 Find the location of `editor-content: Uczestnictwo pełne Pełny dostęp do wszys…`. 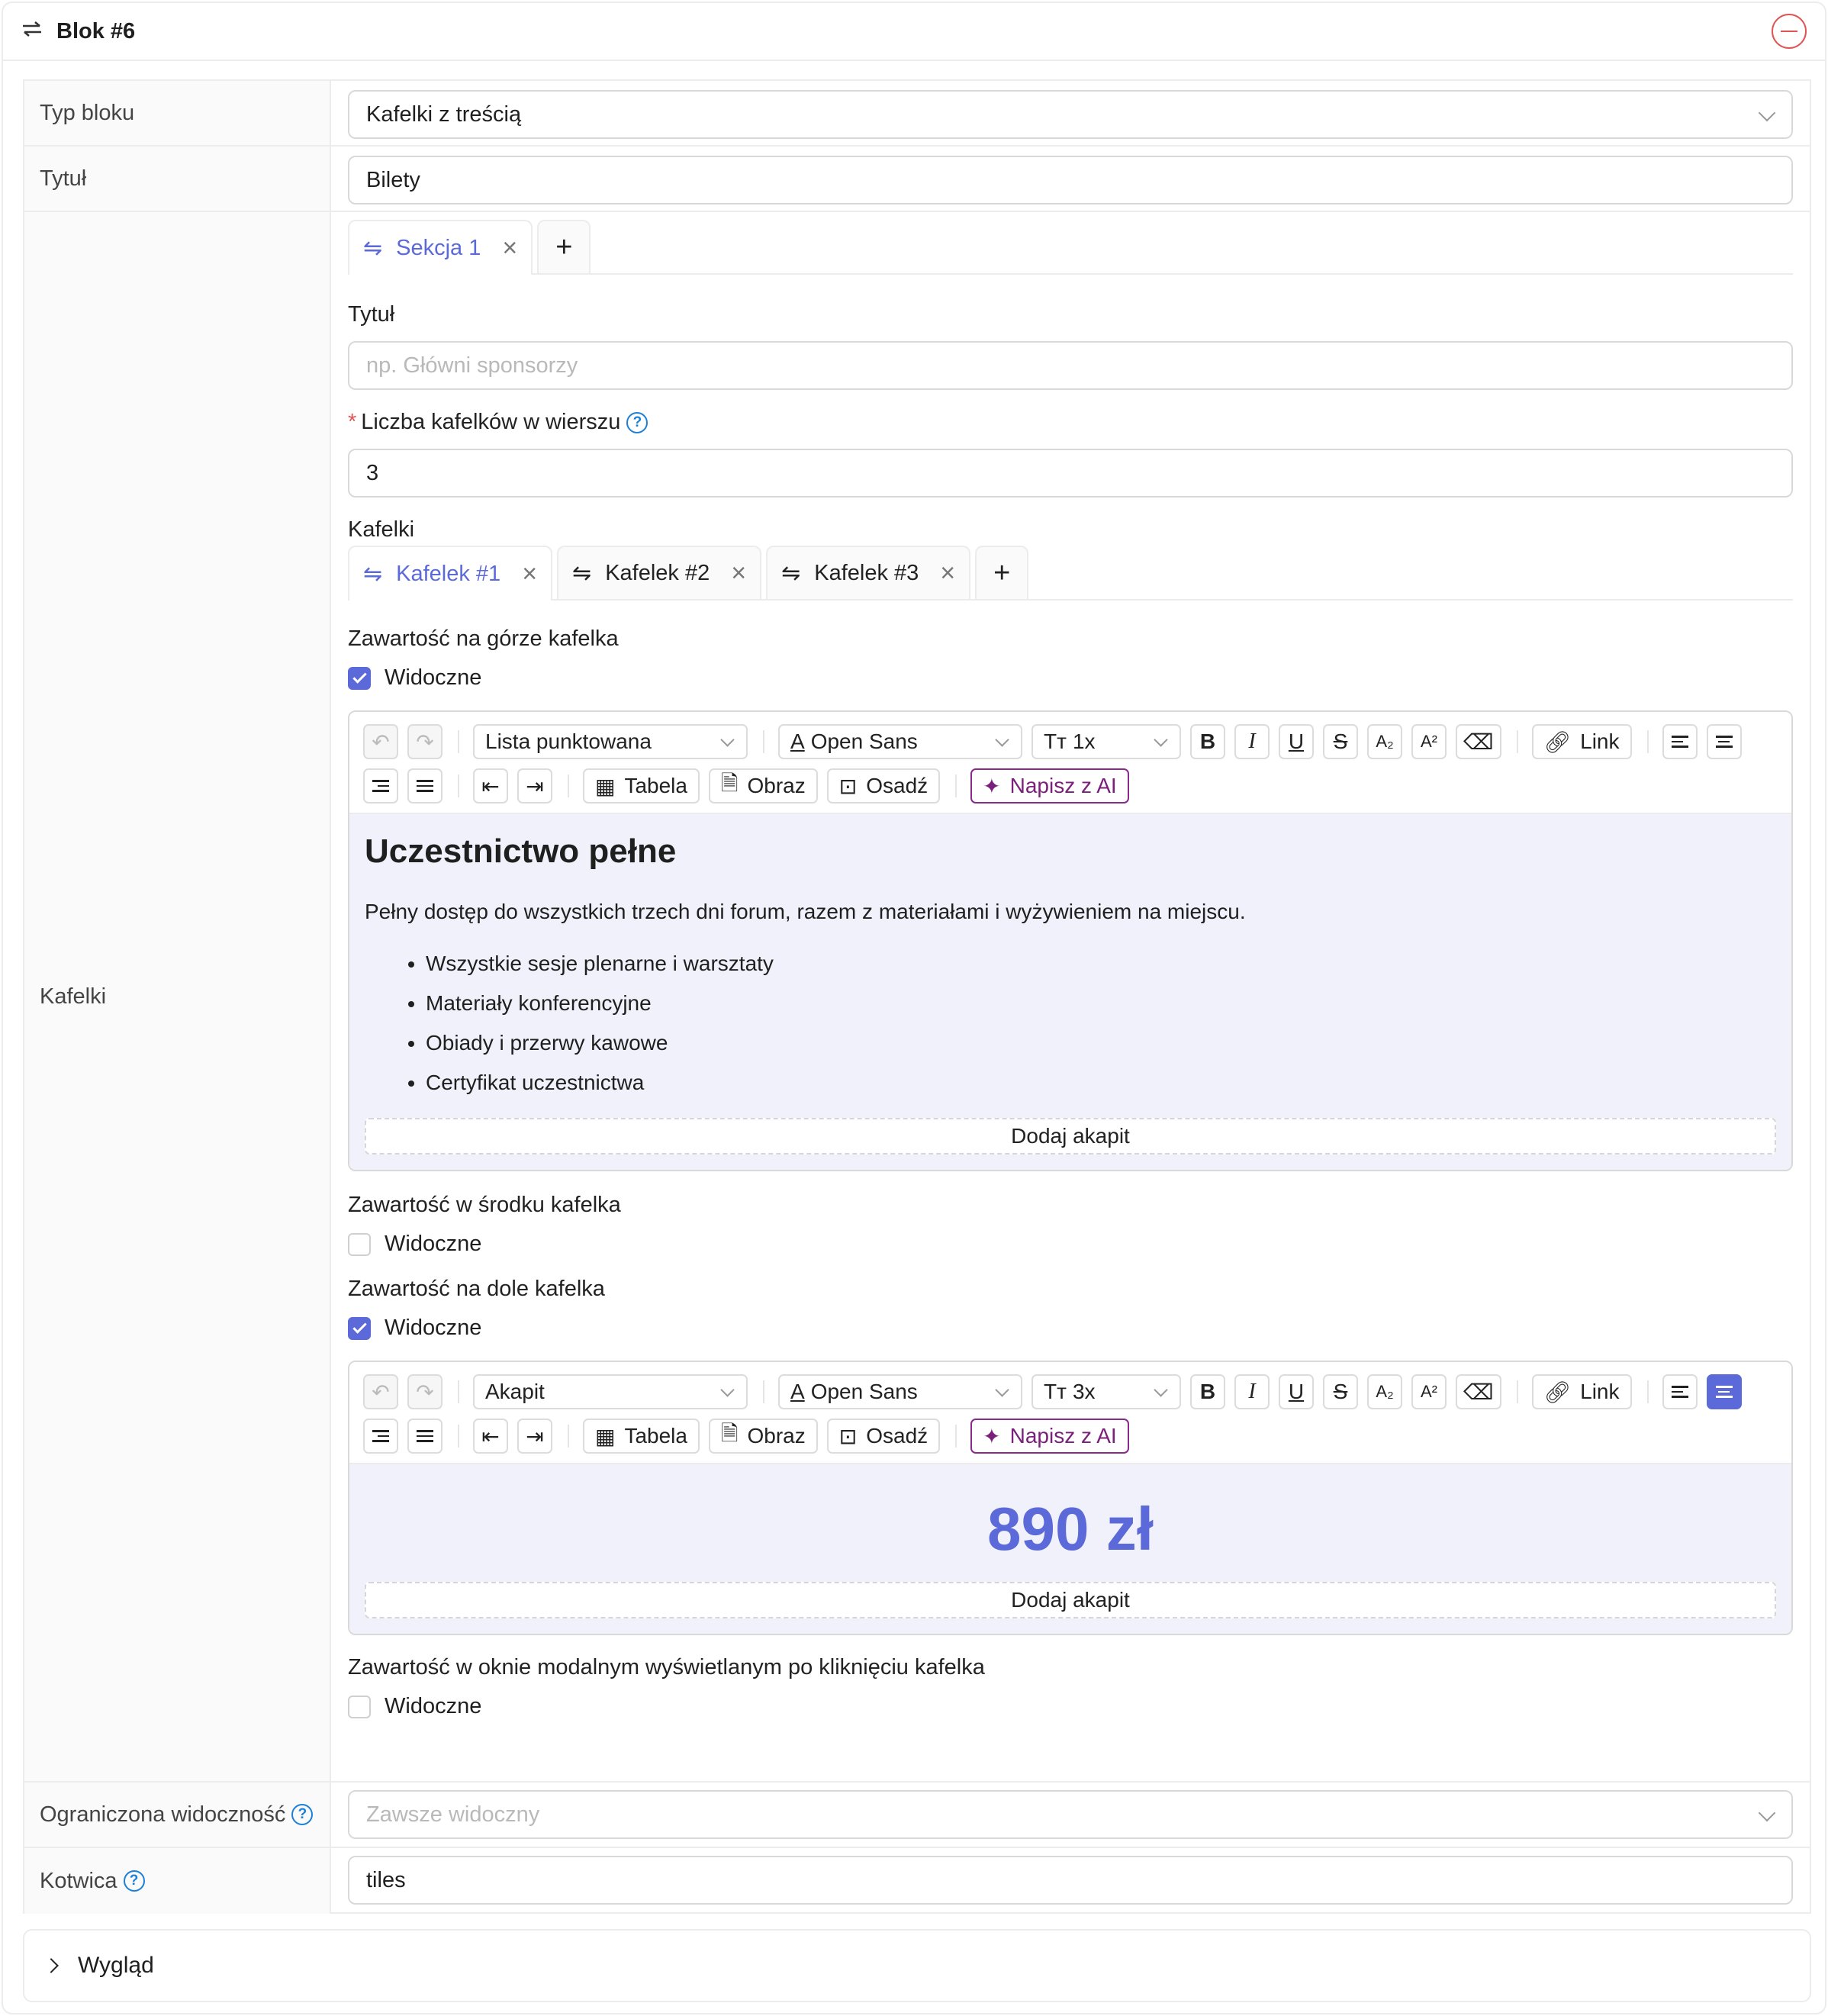

editor-content: Uczestnictwo pełne Pełny dostęp do wszys… is located at coordinates (1070, 992).